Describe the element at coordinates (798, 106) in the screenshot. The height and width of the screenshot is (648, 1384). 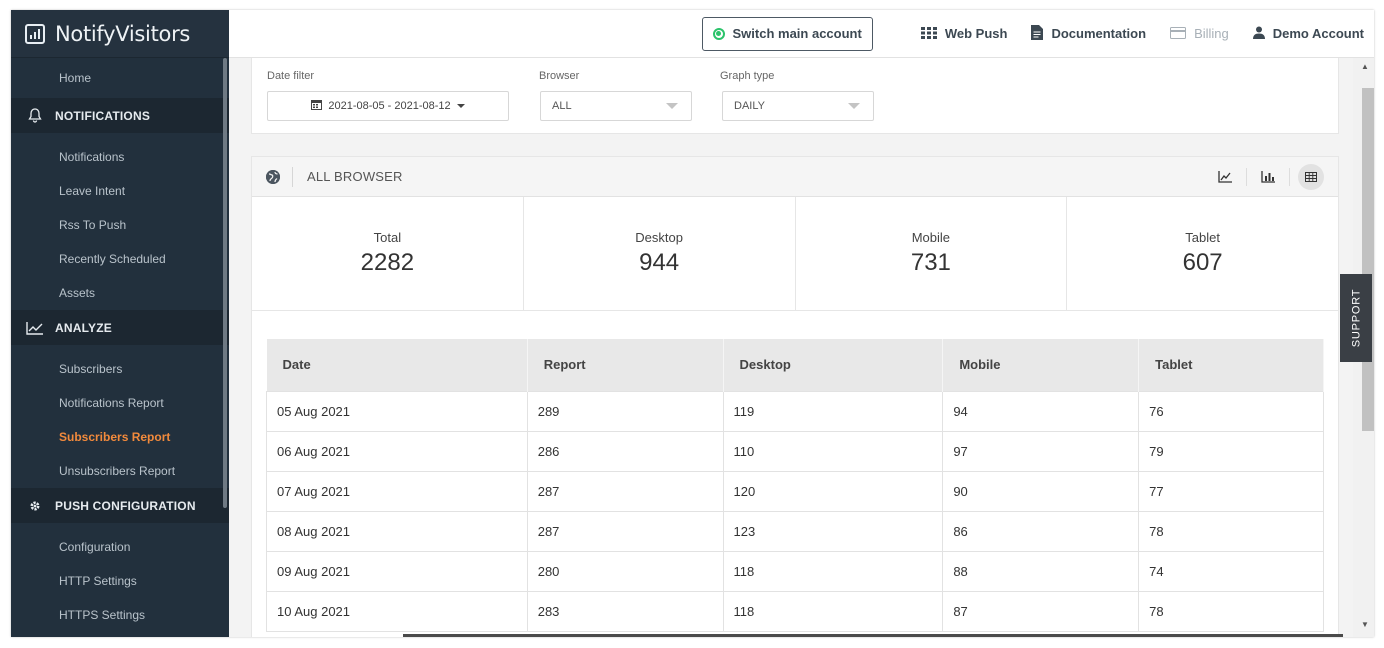
I see `graph-type-select: DAILY` at that location.